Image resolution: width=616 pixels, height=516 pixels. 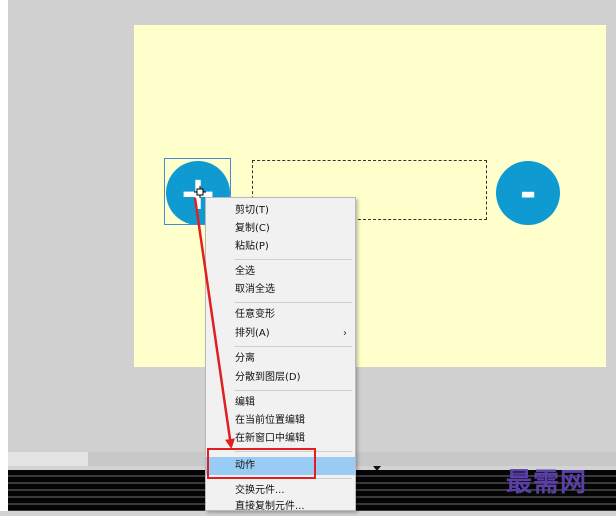 What do you see at coordinates (280, 421) in the screenshot?
I see `menu-item-edit-in-place: 在当前位置编辑` at bounding box center [280, 421].